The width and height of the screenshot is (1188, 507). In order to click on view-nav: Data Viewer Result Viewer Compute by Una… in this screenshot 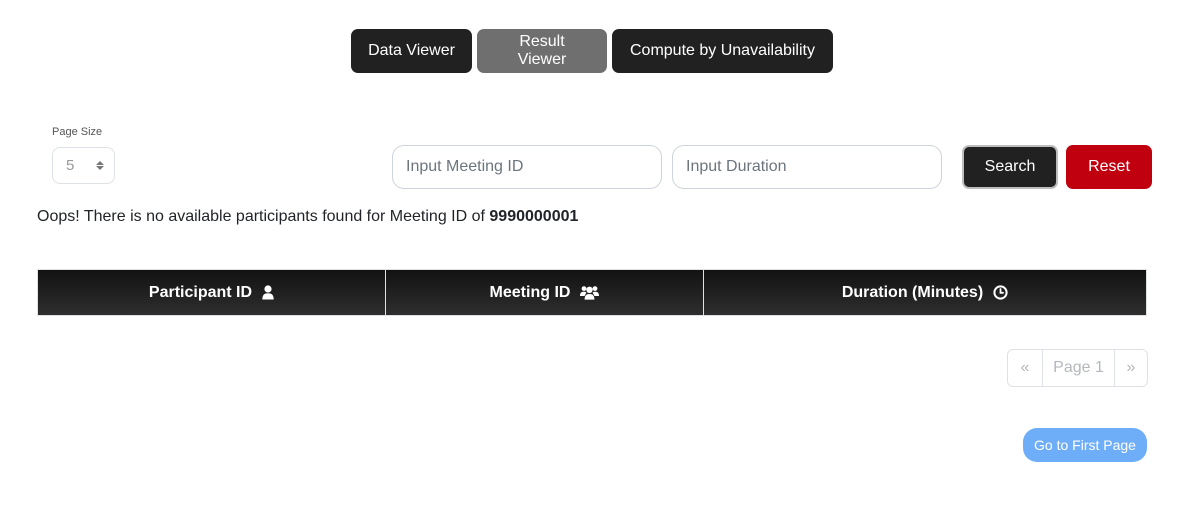, I will do `click(592, 51)`.